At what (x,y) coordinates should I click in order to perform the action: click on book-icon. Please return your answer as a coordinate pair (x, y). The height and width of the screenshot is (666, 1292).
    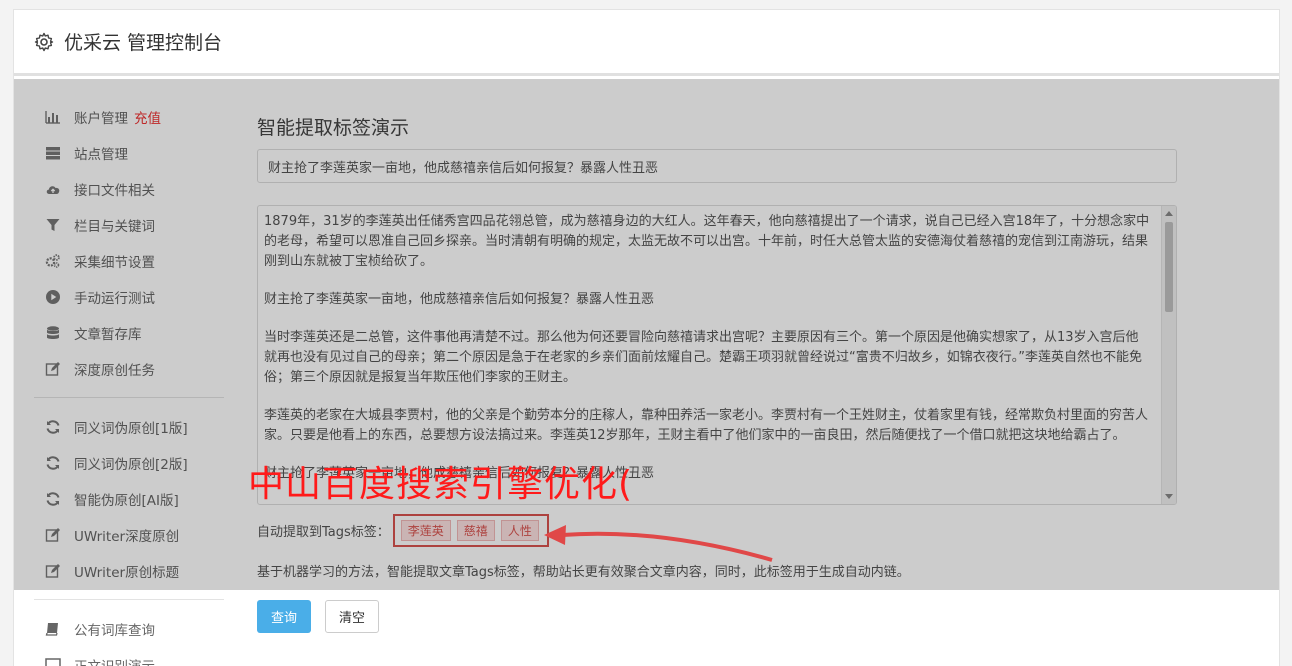
    Looking at the image, I should click on (53, 629).